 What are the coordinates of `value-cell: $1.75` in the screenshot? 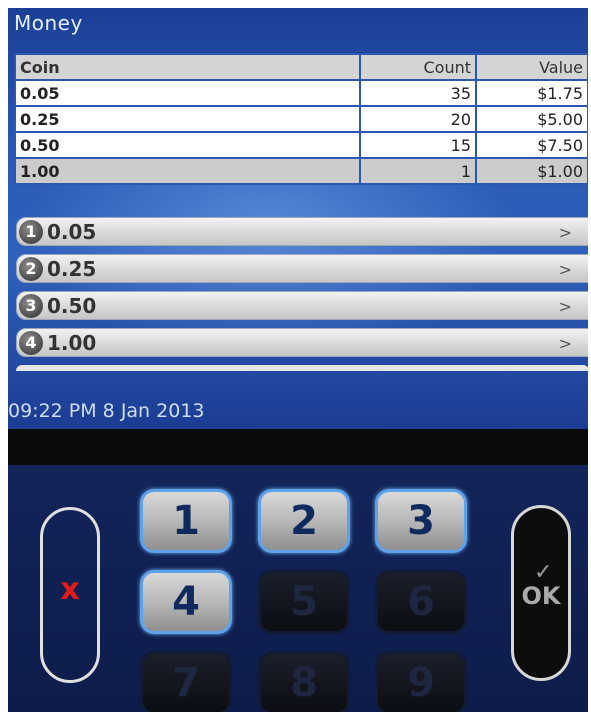 It's located at (531, 93).